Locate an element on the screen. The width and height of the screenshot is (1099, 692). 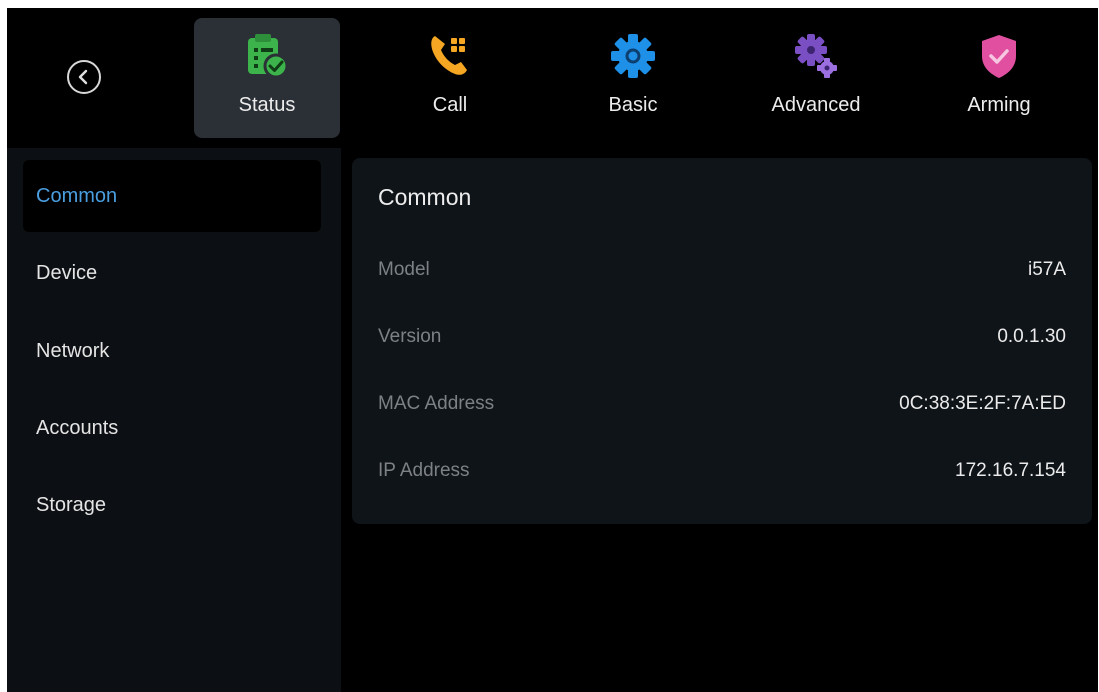
tab-basic: Basic is located at coordinates (633, 78).